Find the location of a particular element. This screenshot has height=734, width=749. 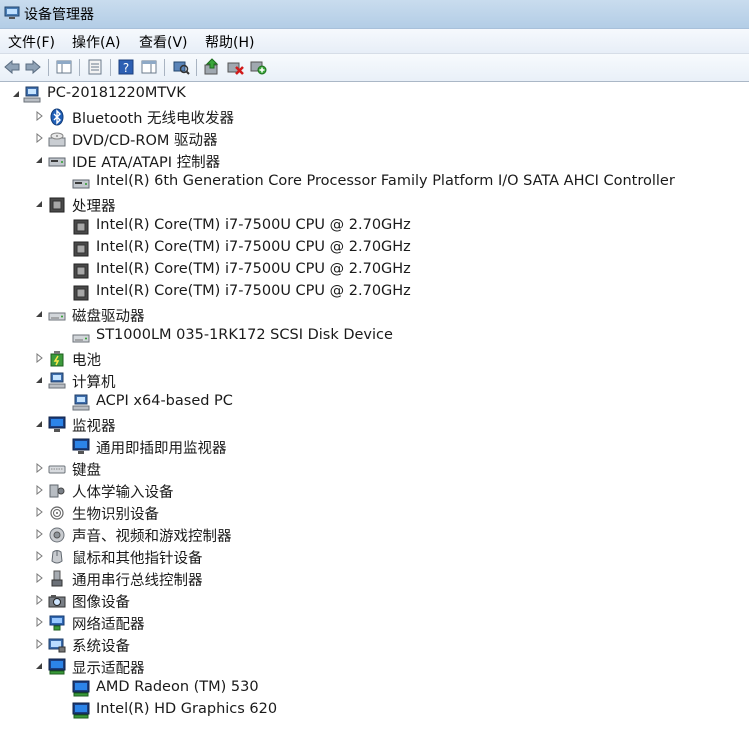

forward-button is located at coordinates (33, 67).